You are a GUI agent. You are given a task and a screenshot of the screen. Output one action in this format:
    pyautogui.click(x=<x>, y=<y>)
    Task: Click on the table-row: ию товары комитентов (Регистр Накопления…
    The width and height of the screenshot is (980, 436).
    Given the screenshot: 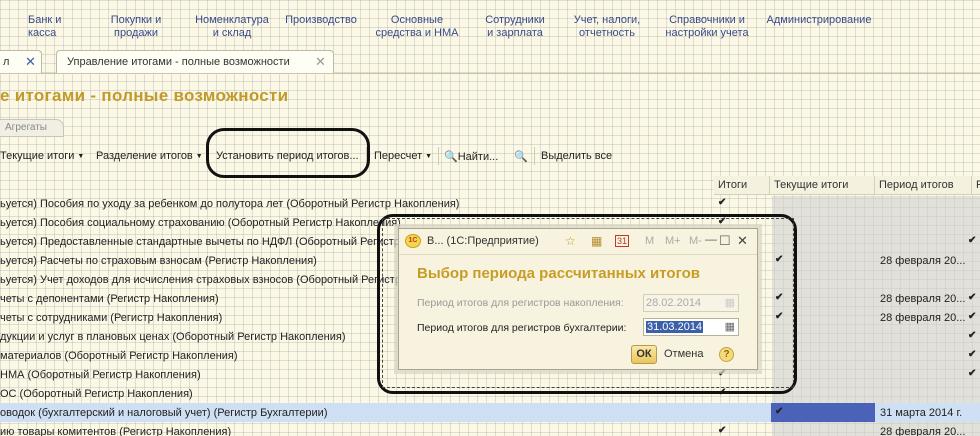 What is the action you would take?
    pyautogui.click(x=115, y=431)
    